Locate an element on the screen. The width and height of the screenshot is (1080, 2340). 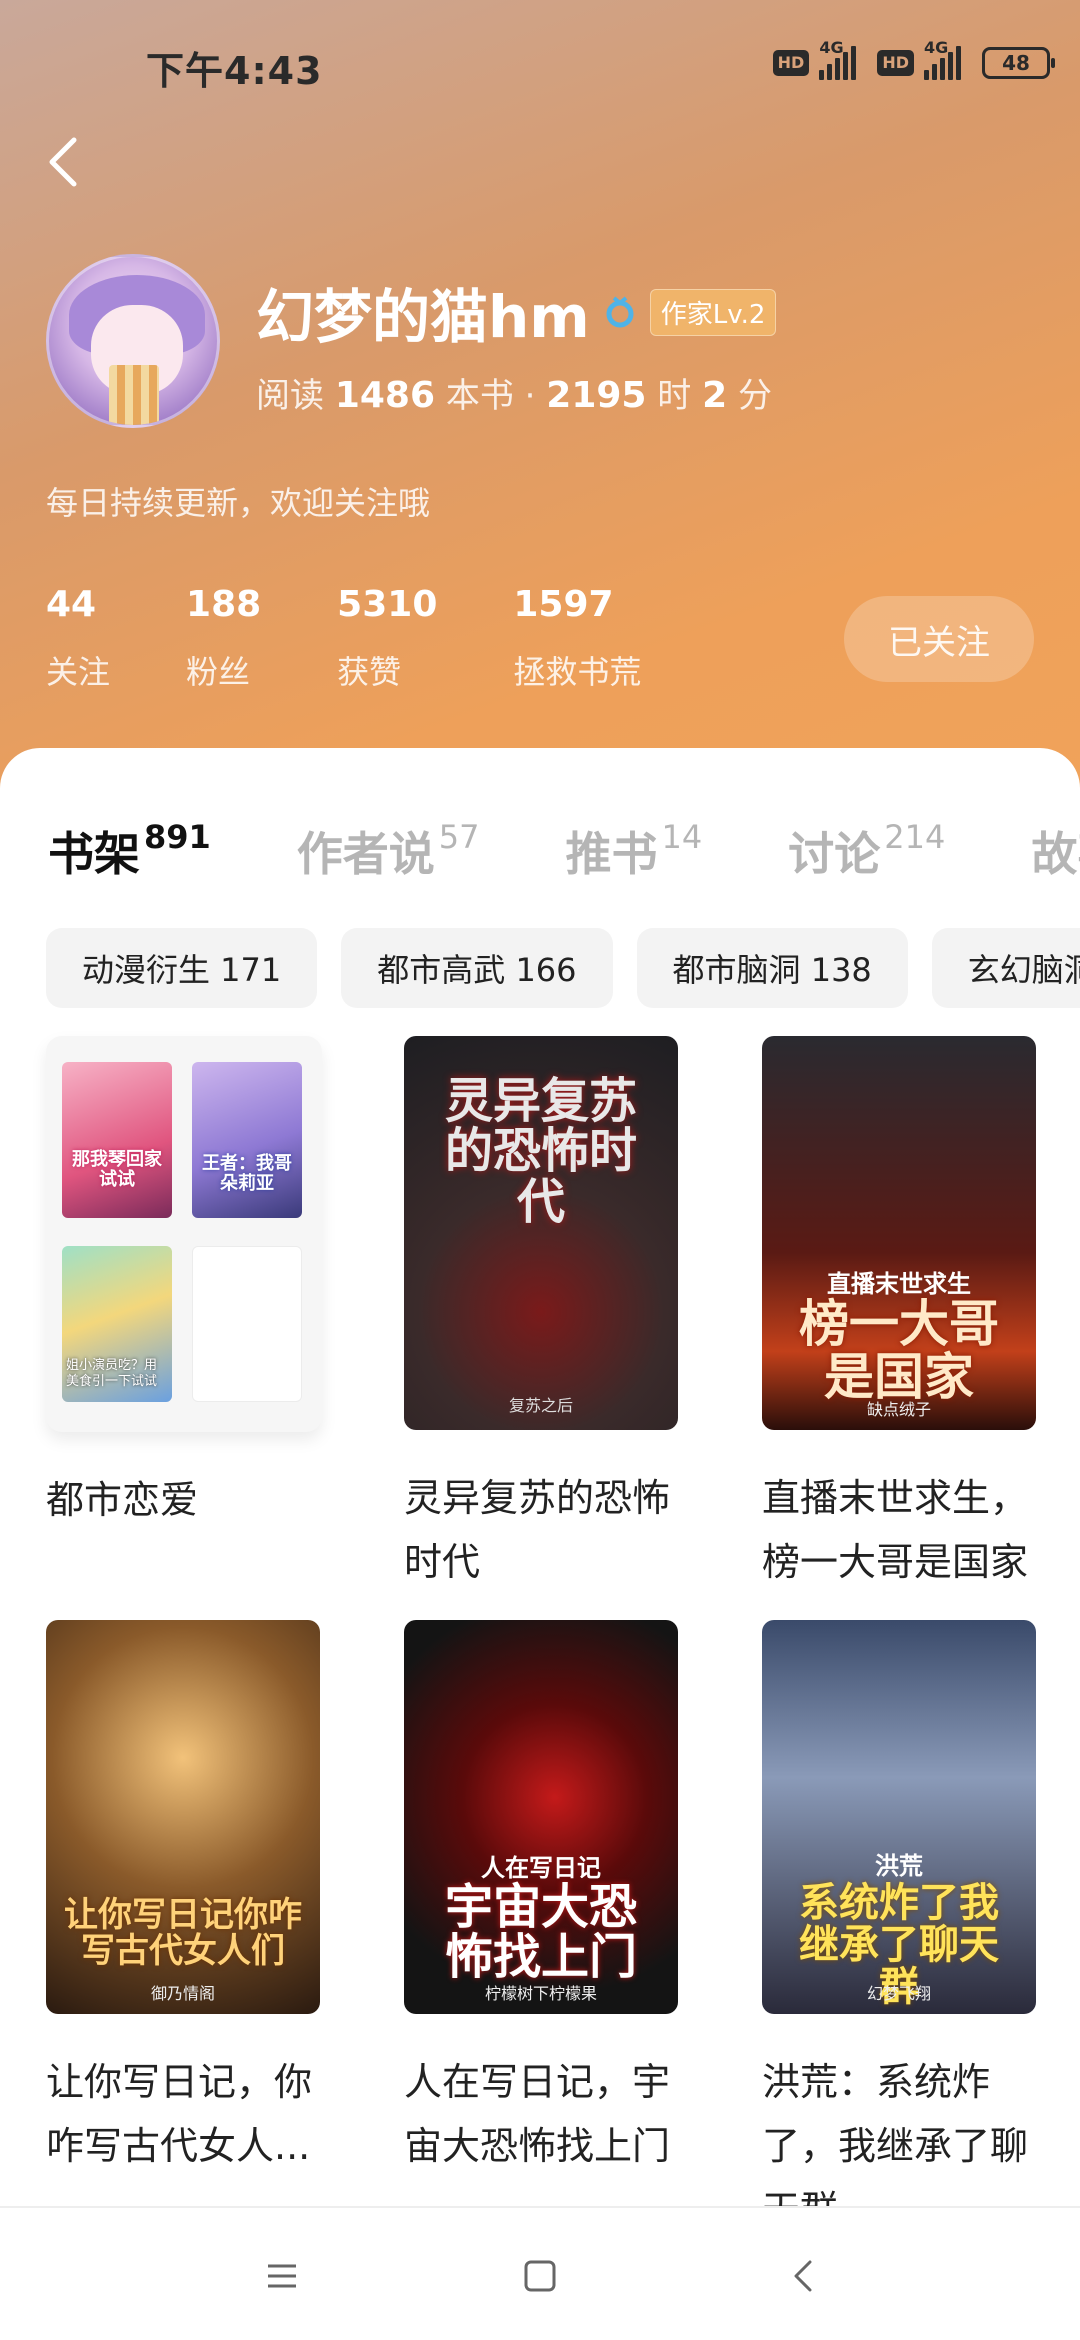
cover-author: 缺点绒子 is located at coordinates (898, 1409).